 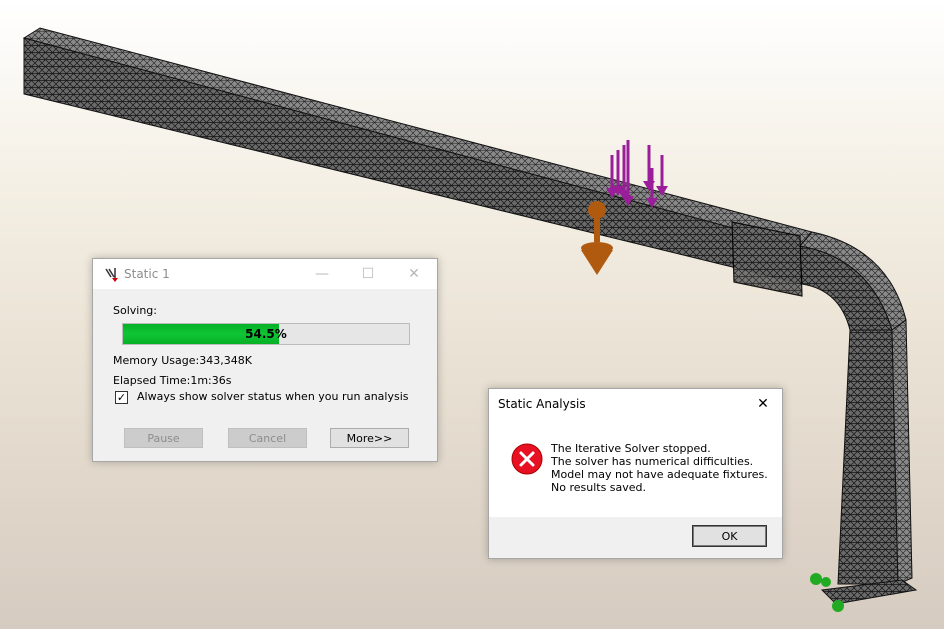 What do you see at coordinates (225, 360) in the screenshot?
I see `memory-usage-value: 343,348K` at bounding box center [225, 360].